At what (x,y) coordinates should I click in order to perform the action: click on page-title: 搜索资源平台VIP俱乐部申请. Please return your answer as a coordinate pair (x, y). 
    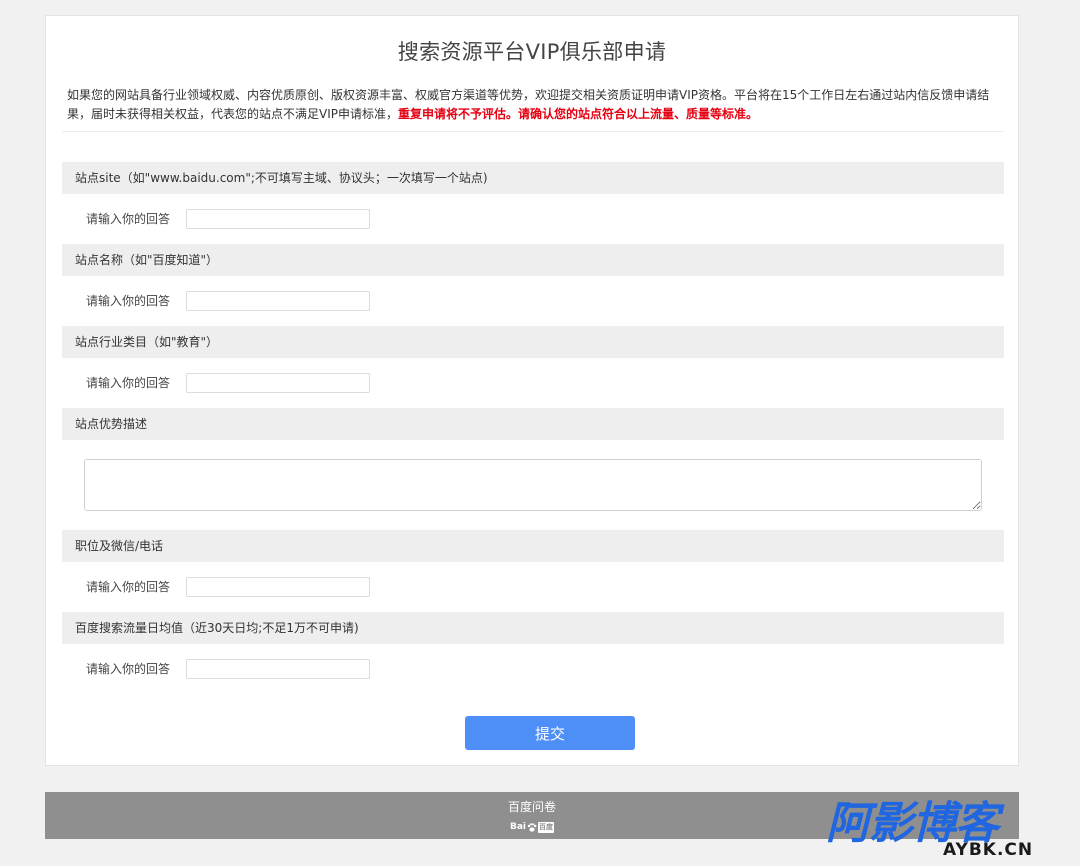
    Looking at the image, I should click on (532, 52).